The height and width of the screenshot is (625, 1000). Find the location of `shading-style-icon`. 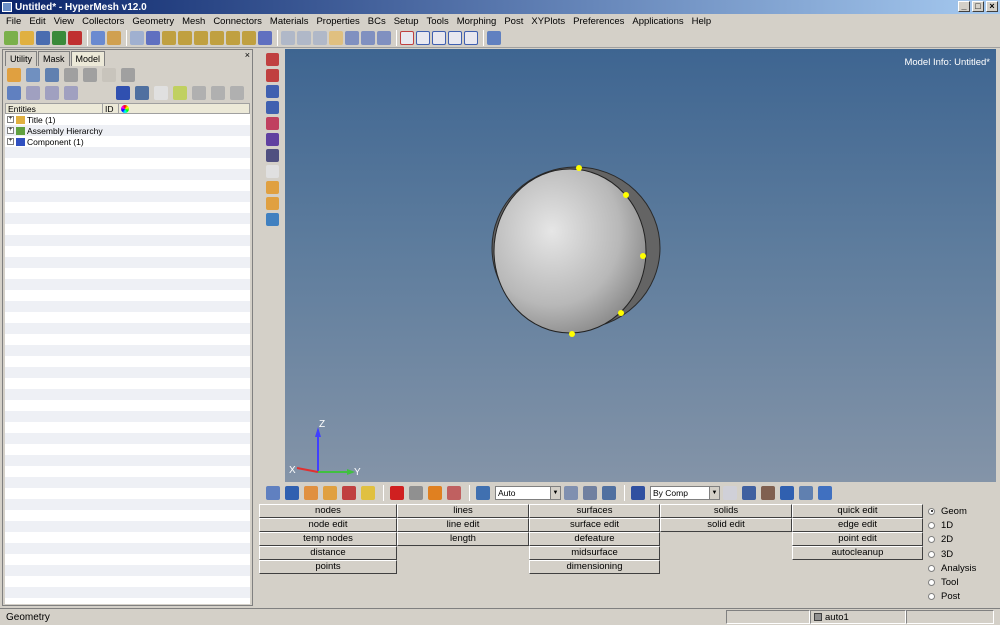

shading-style-icon is located at coordinates (590, 493).